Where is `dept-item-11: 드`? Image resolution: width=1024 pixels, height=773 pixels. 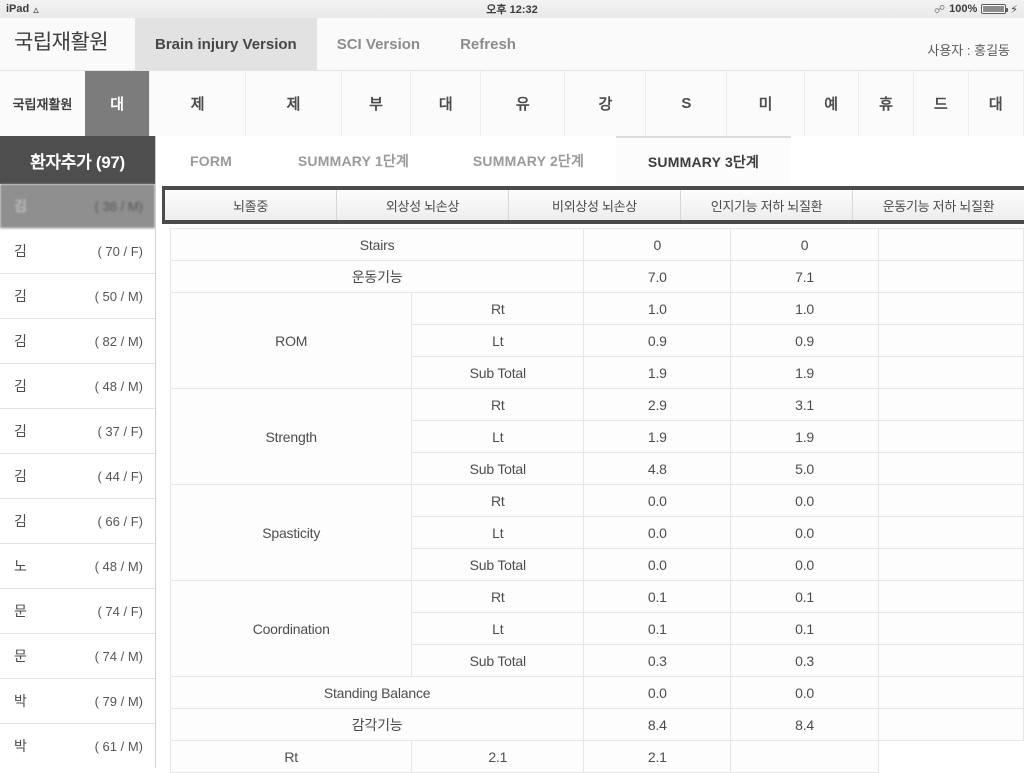
dept-item-11: 드 is located at coordinates (941, 103).